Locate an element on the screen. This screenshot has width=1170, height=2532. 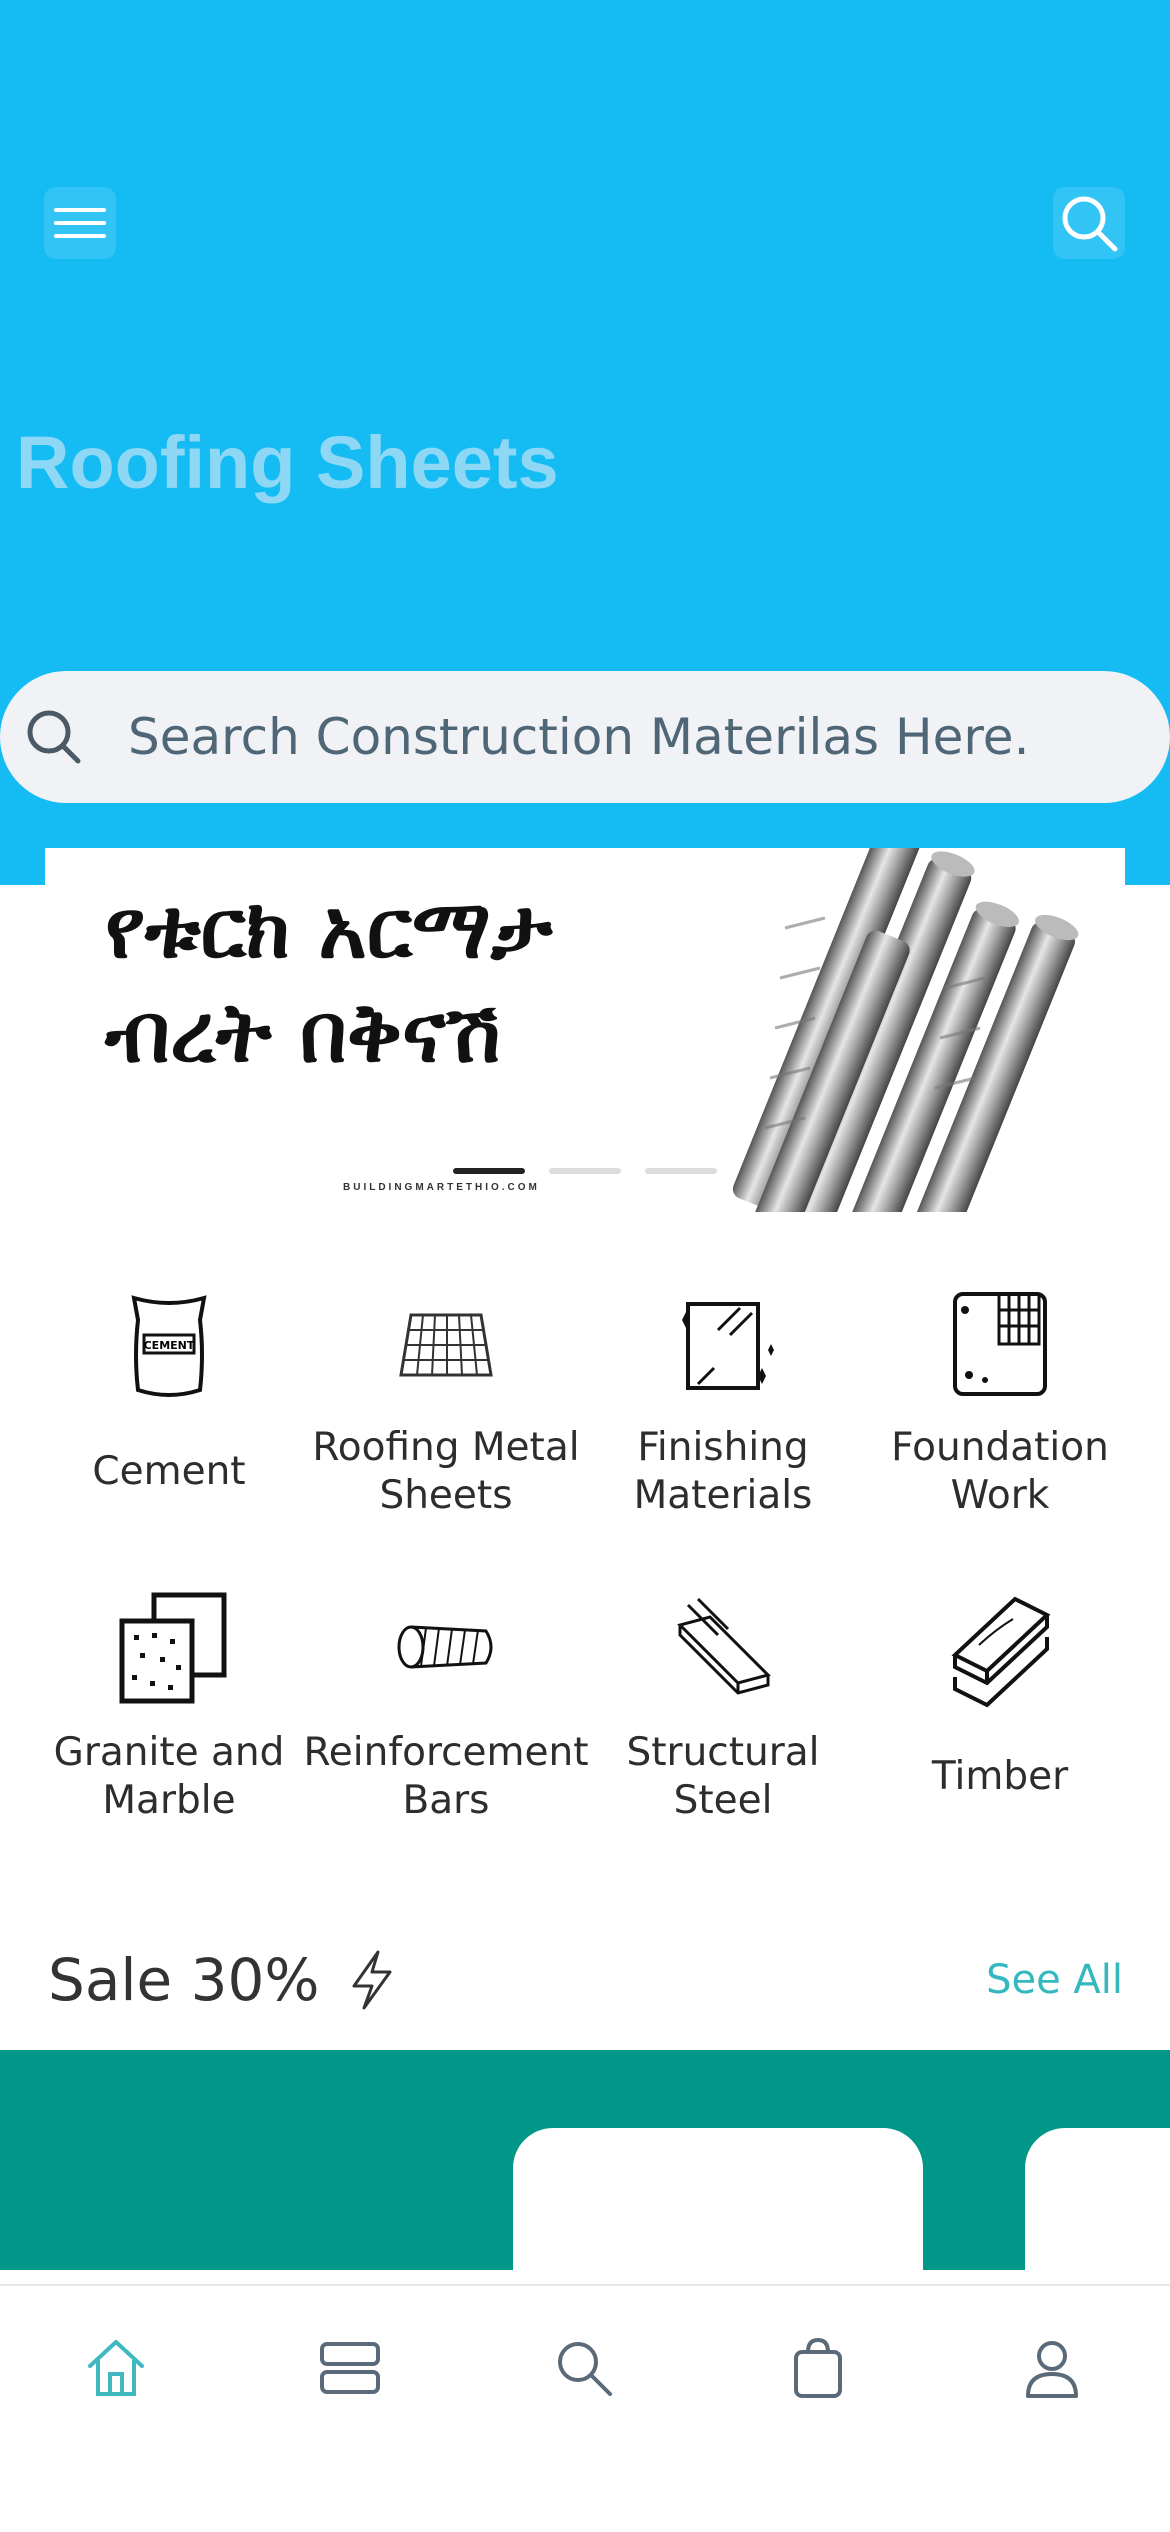
bottom-nav is located at coordinates (585, 2408).